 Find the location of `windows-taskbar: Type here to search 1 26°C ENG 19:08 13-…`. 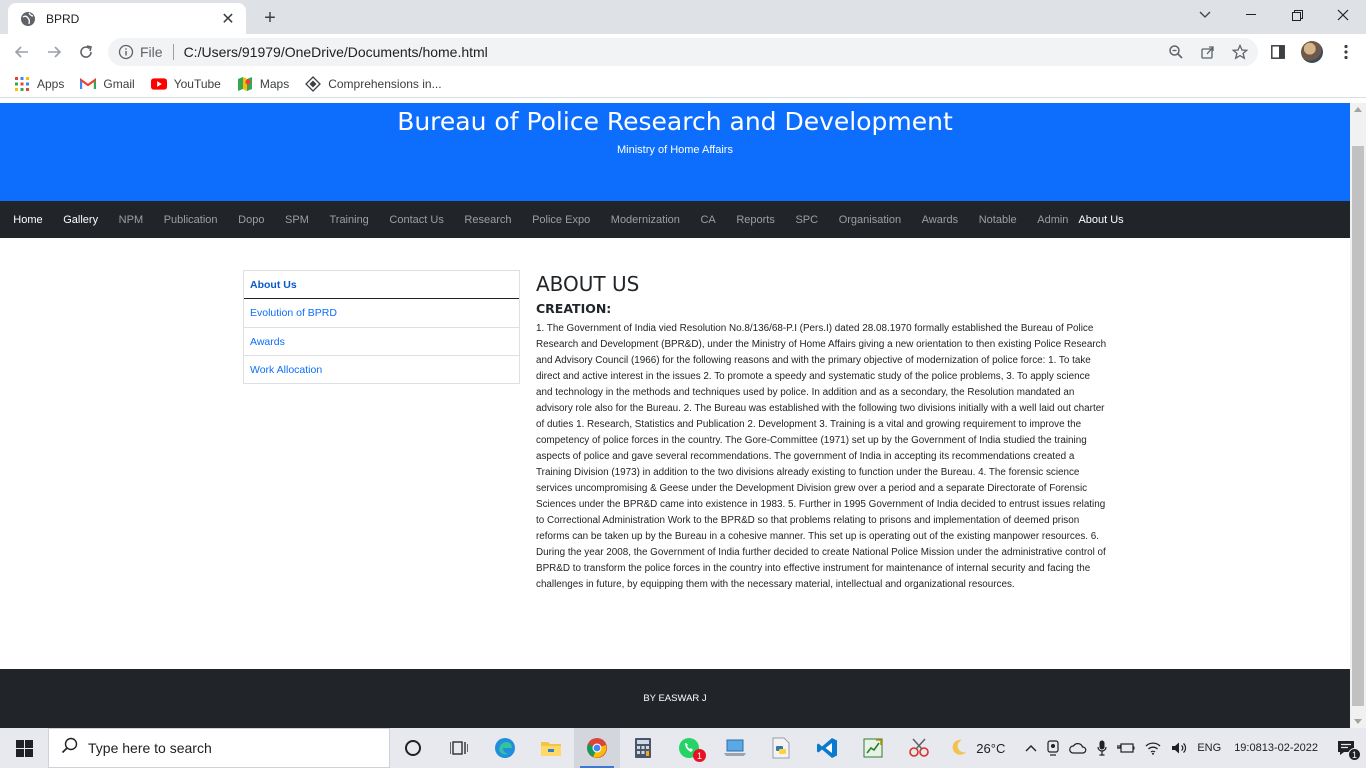

windows-taskbar: Type here to search 1 26°C ENG 19:08 13-… is located at coordinates (683, 748).